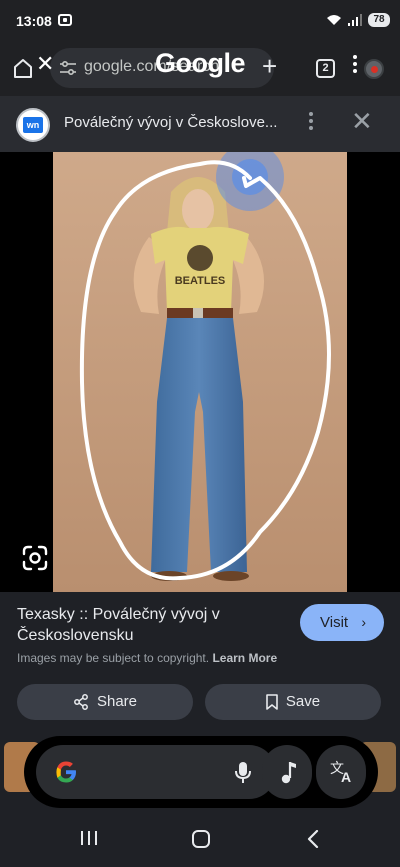  Describe the element at coordinates (35, 558) in the screenshot. I see `google-lens-icon` at that location.